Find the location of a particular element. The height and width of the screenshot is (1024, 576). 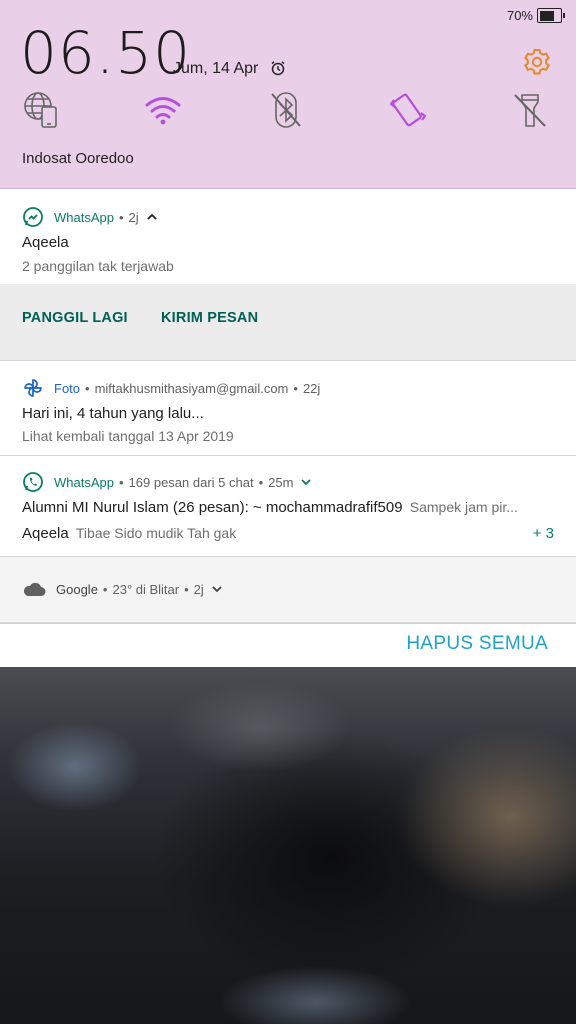

notification-text: 2 panggilan tak terjawab is located at coordinates (98, 266).